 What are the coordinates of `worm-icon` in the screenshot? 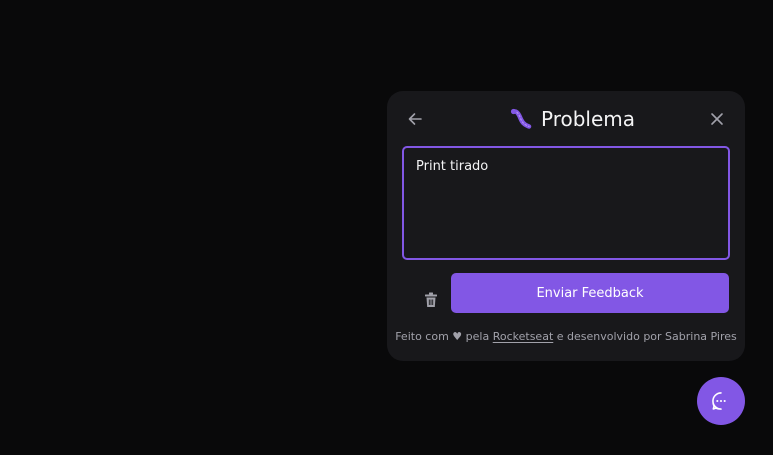 It's located at (521, 118).